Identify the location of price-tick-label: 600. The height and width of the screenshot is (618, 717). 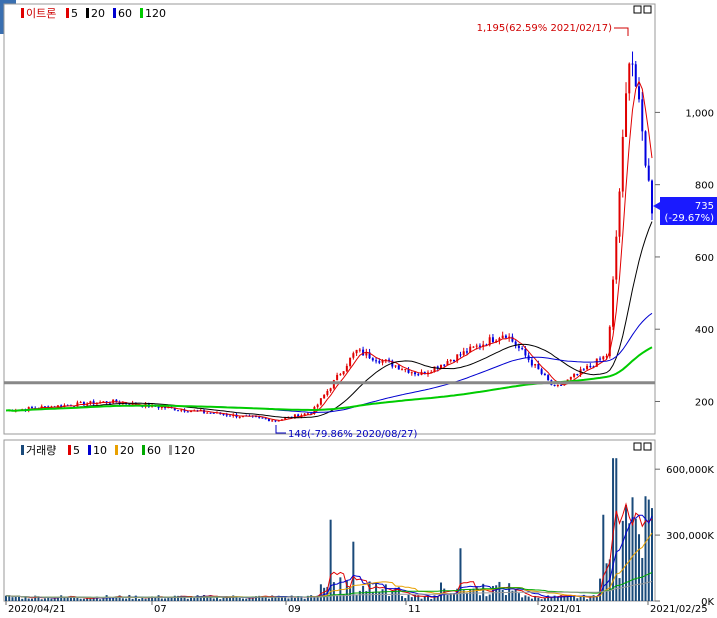
(704, 258).